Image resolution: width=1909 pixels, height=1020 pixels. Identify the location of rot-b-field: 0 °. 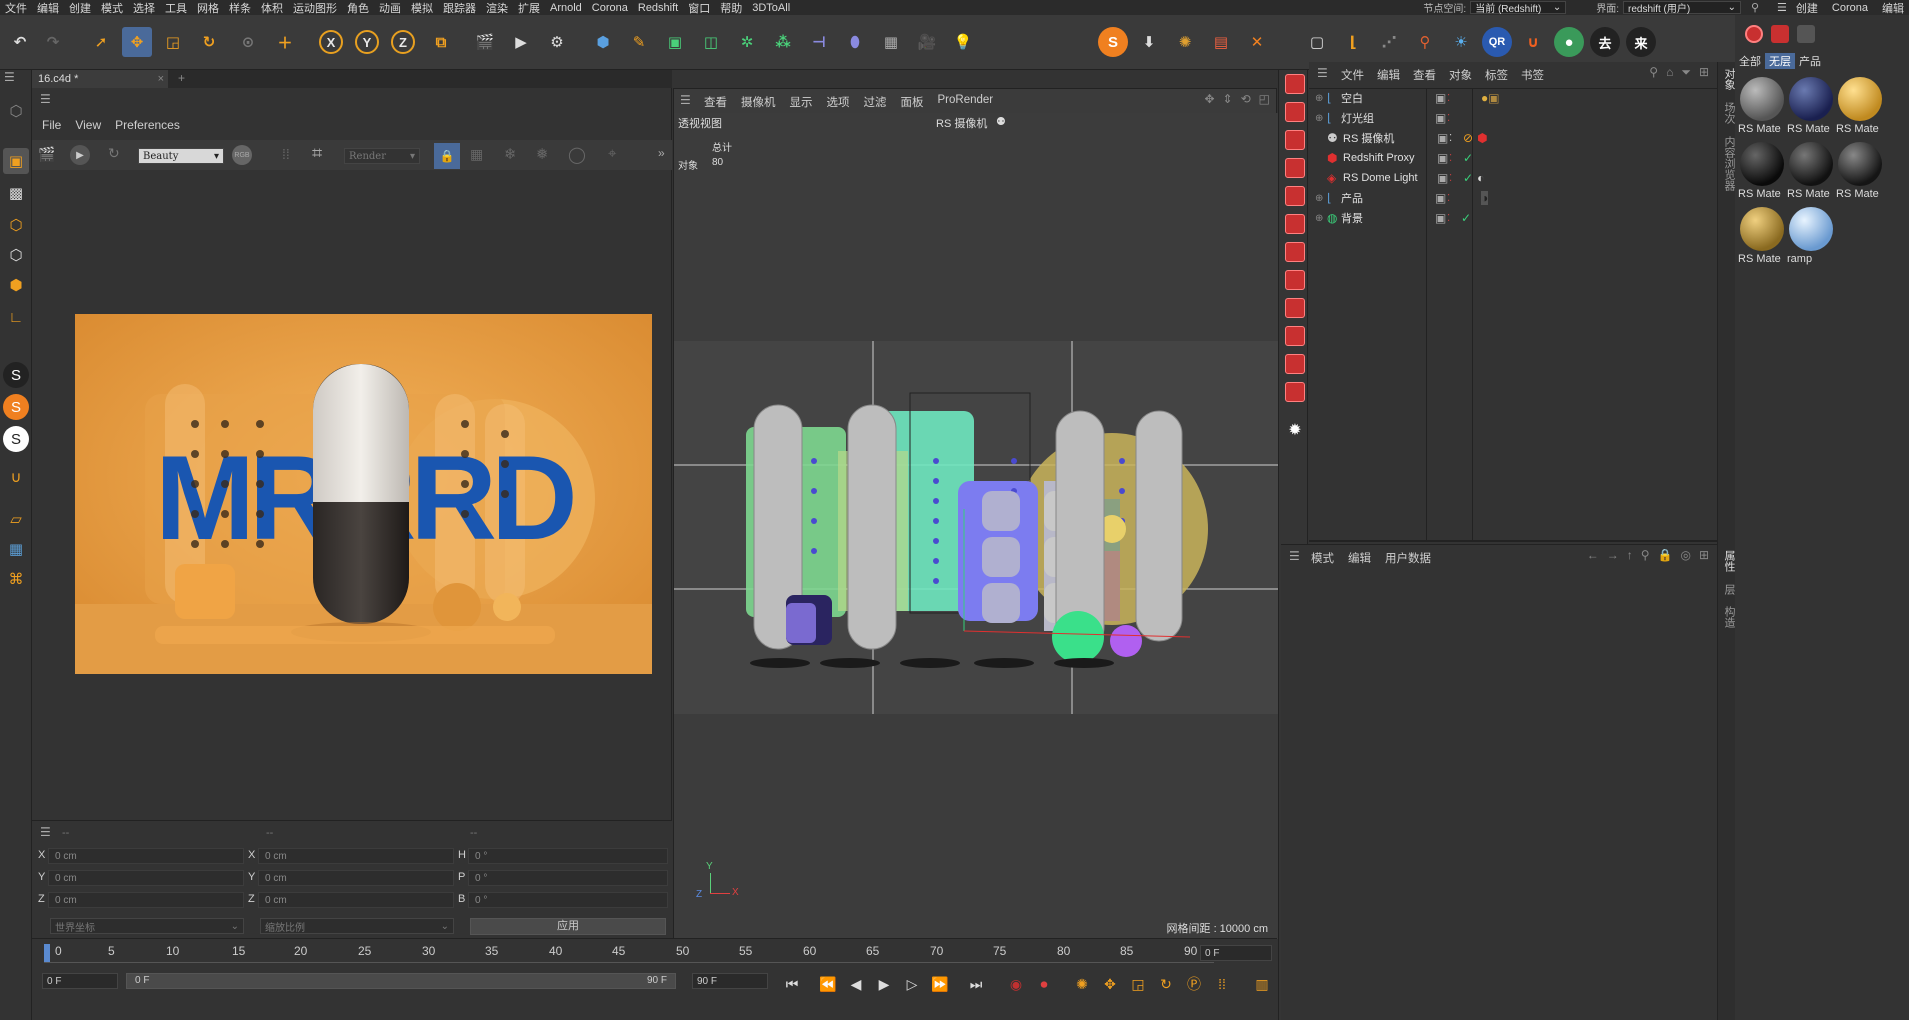
(568, 900).